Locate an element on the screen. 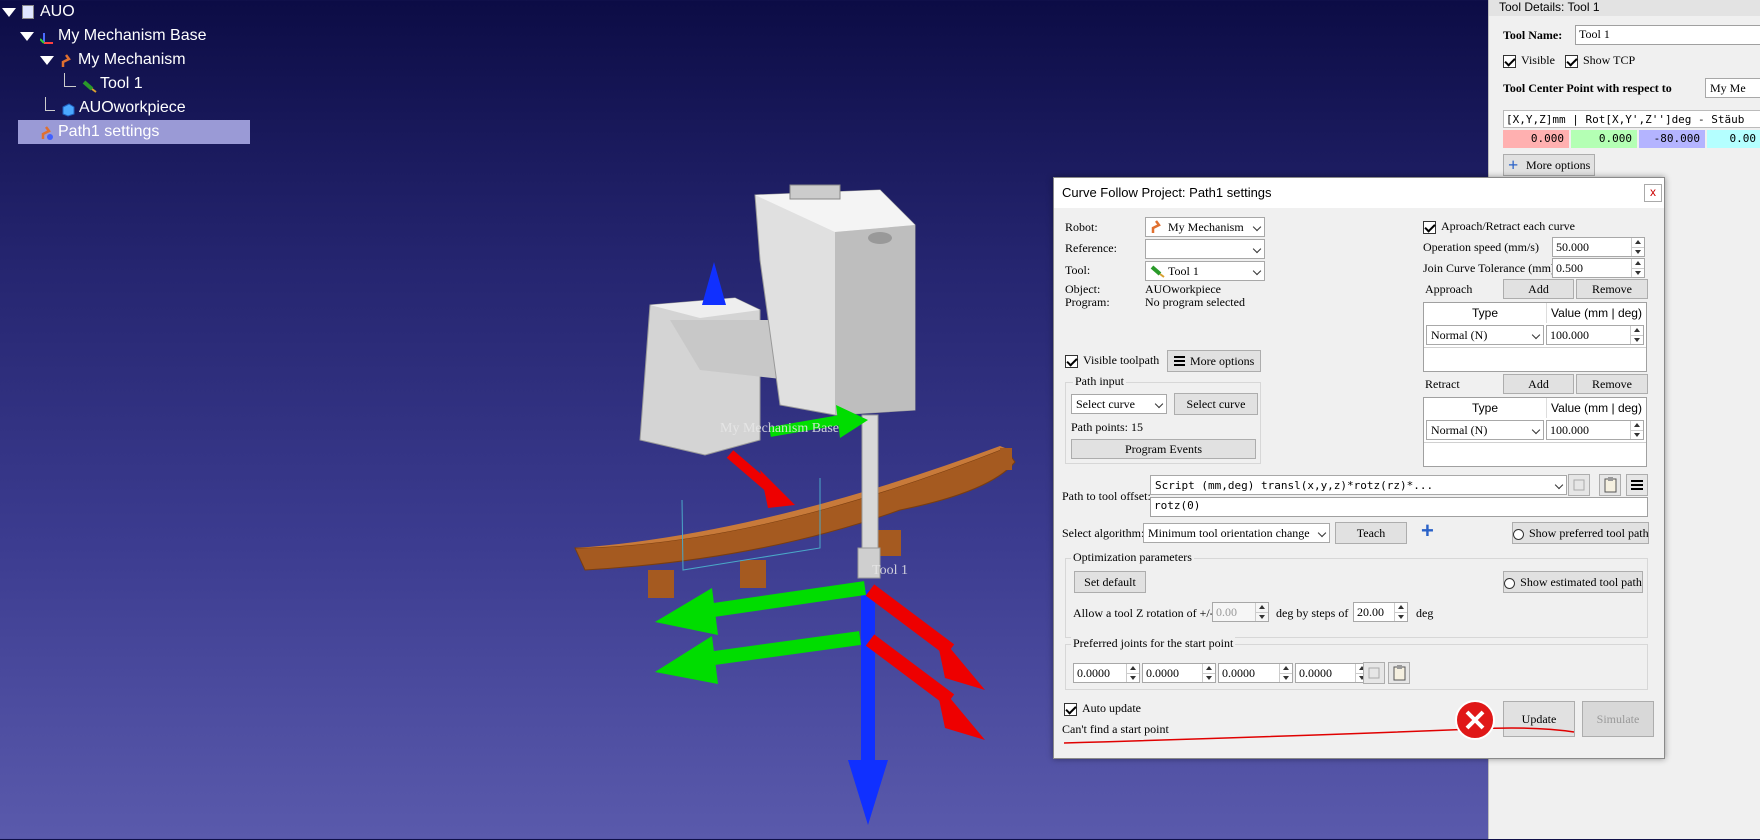  allow-rotation-input: 0.00 is located at coordinates (1240, 612).